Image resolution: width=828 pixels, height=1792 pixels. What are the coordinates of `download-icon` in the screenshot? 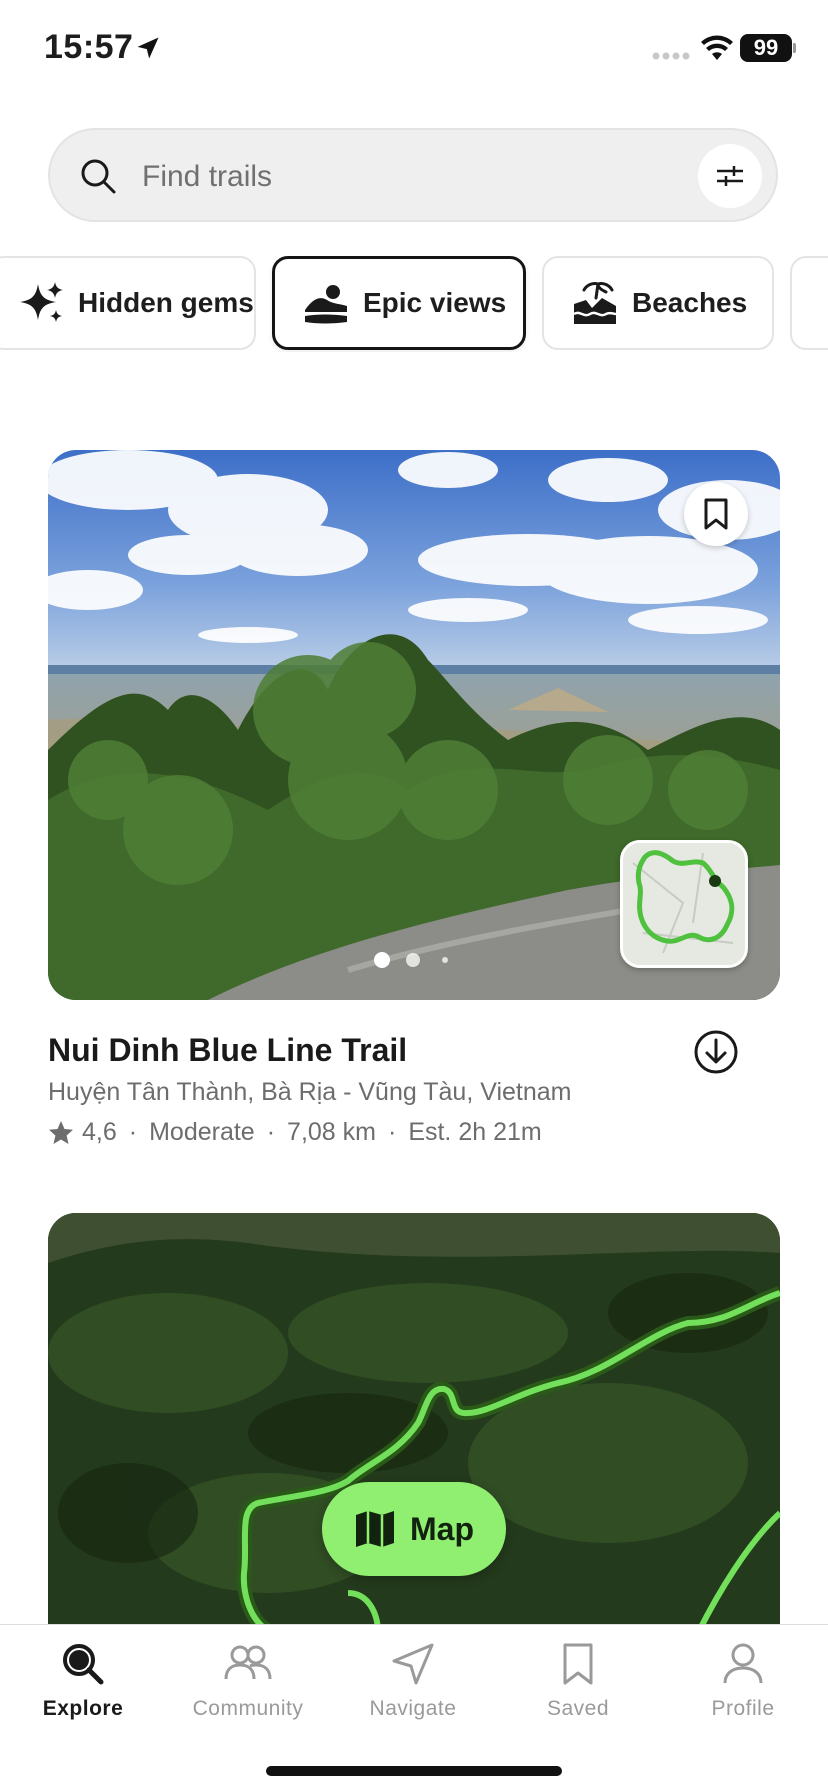 It's located at (716, 1052).